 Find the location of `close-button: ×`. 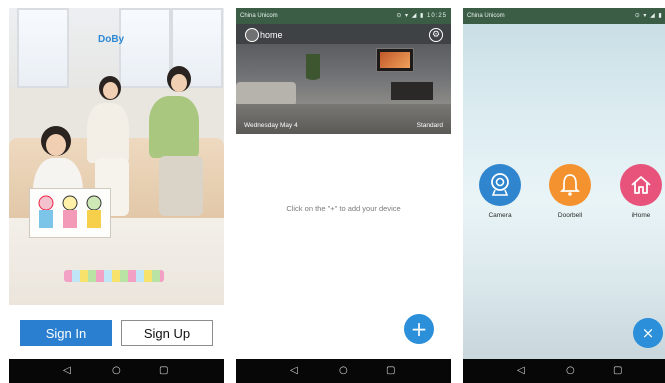

close-button: × is located at coordinates (648, 333).